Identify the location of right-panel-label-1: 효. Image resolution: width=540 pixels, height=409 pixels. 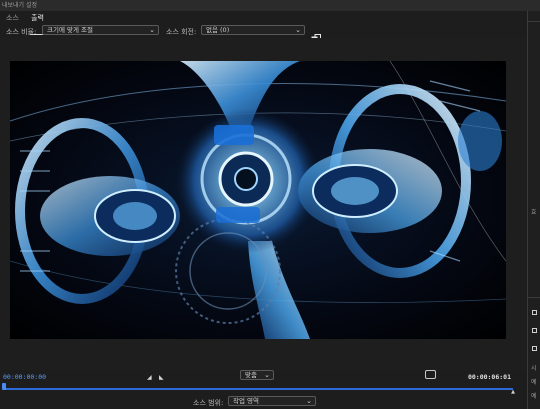
(534, 212).